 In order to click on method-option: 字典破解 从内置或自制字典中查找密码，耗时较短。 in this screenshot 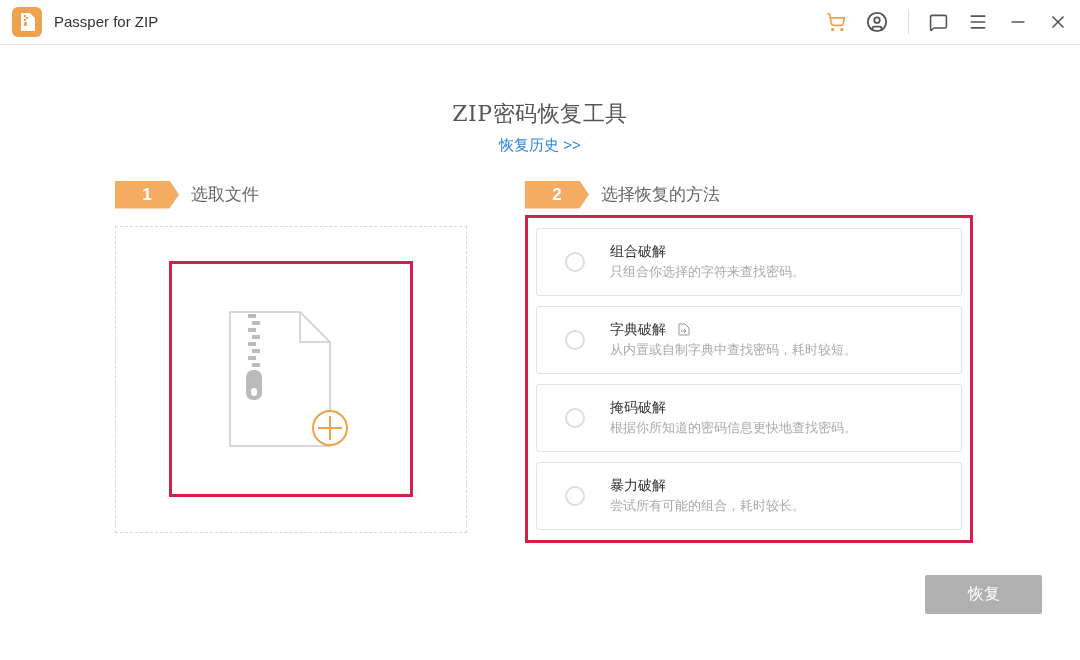, I will do `click(749, 339)`.